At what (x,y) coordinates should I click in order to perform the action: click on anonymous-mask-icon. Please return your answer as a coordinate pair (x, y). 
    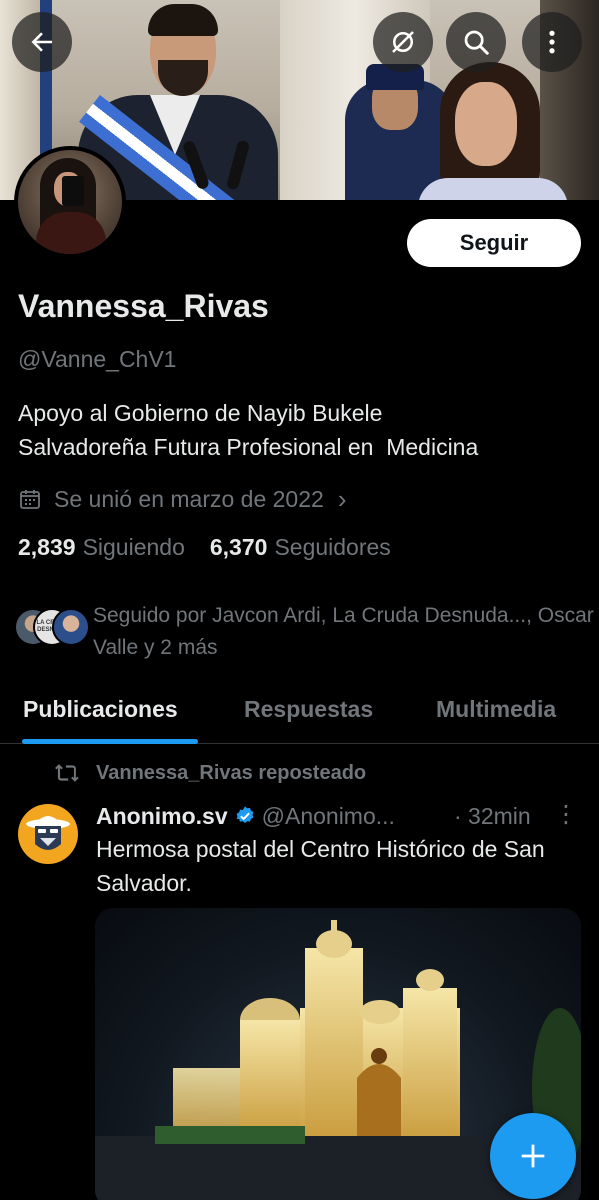
    Looking at the image, I should click on (48, 833).